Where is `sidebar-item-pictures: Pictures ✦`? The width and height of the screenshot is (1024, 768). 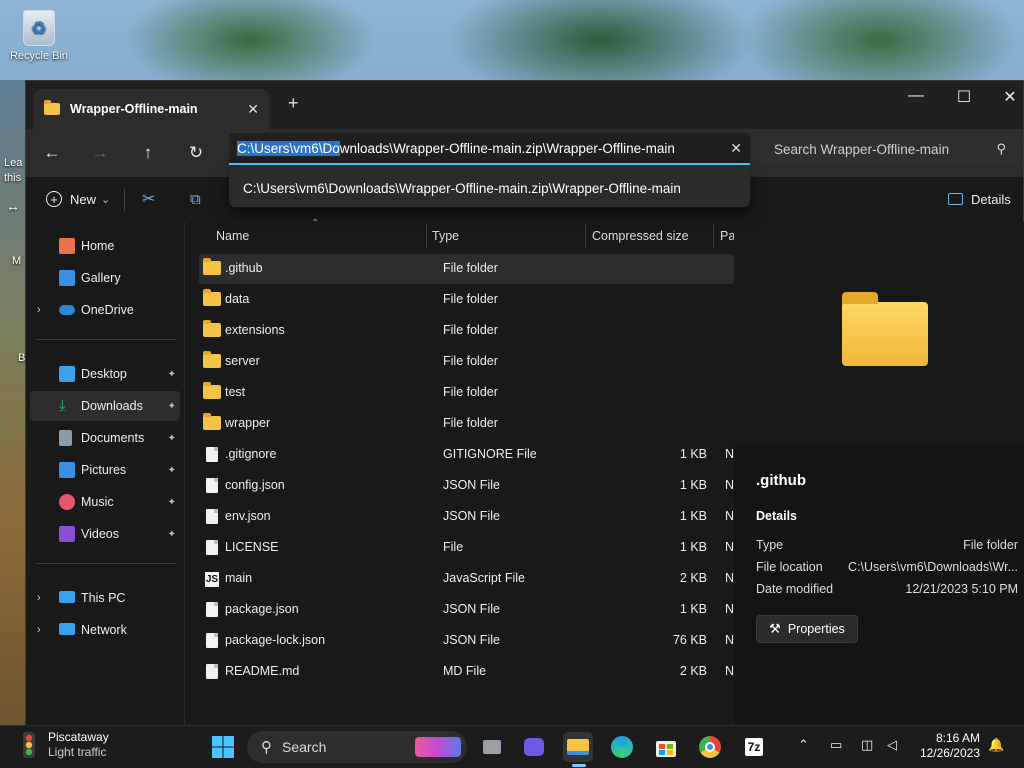 sidebar-item-pictures: Pictures ✦ is located at coordinates (105, 470).